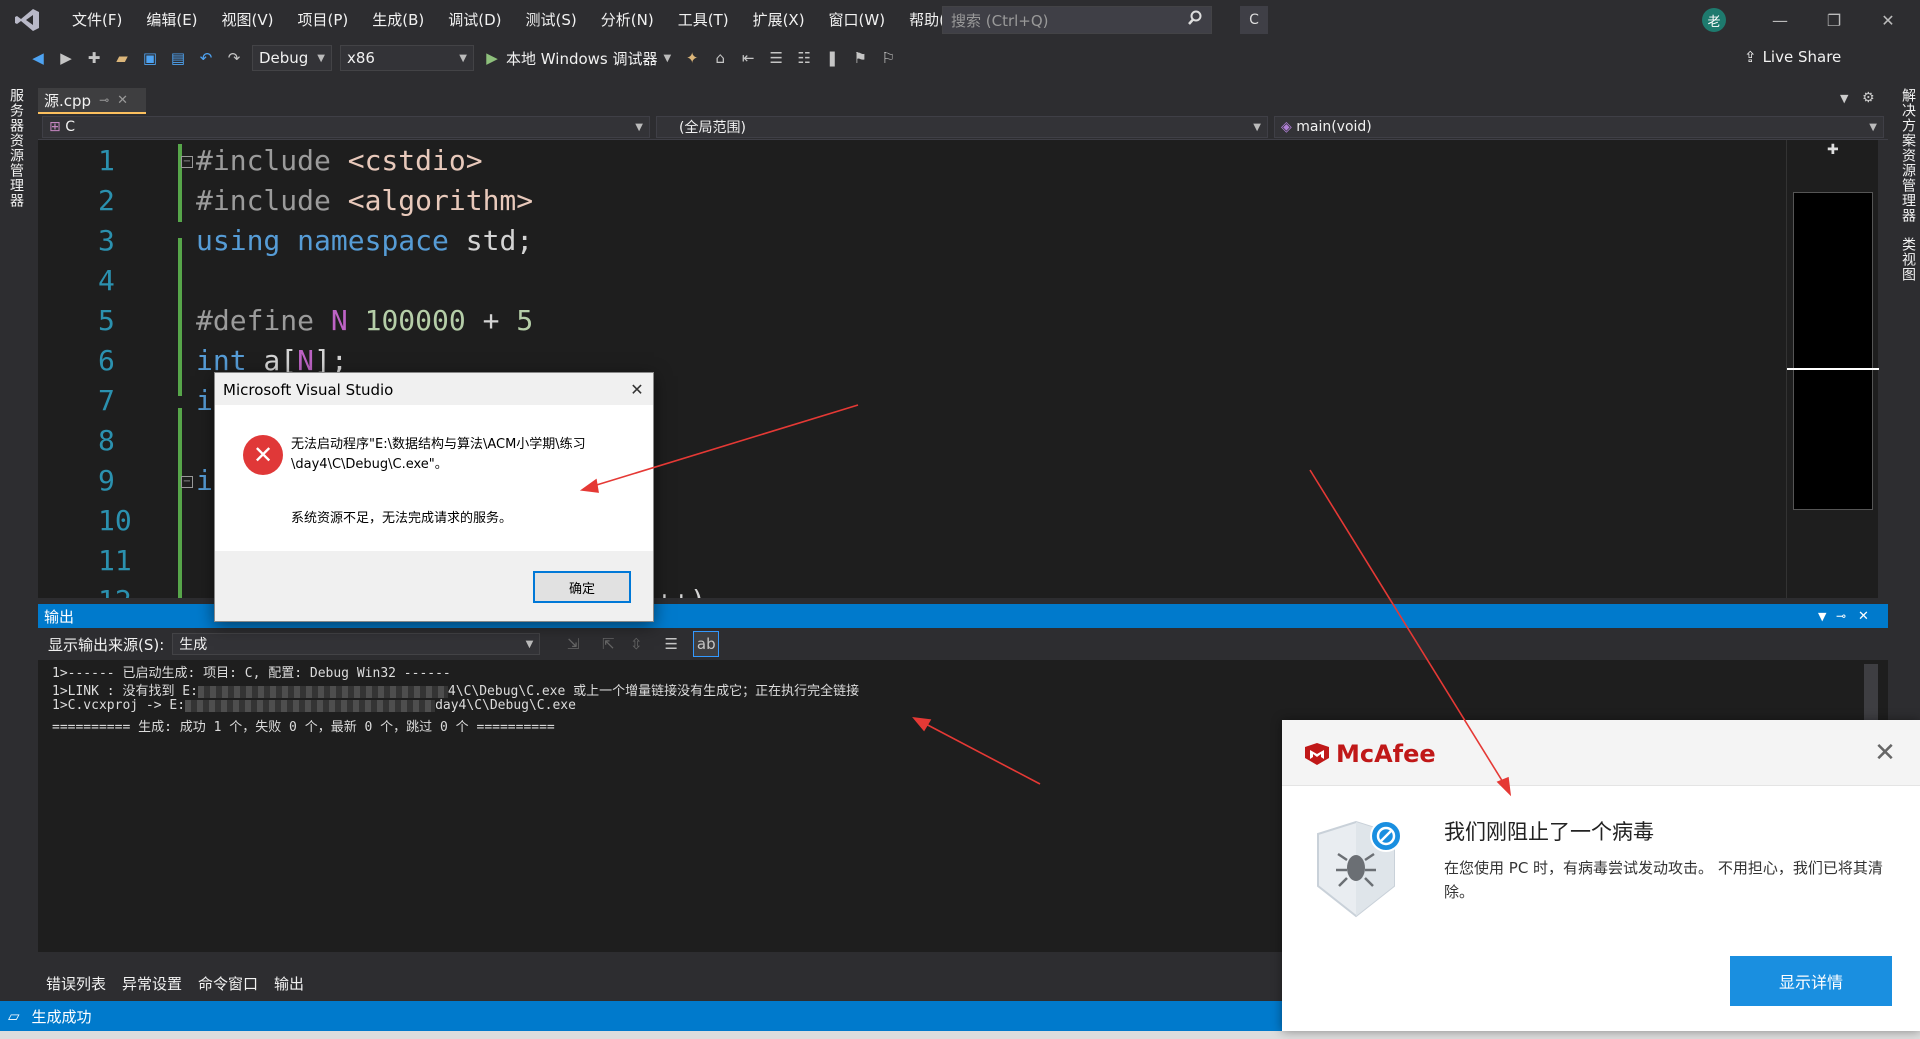 This screenshot has width=1920, height=1039. I want to click on annotation-arrow-output, so click(981, 753).